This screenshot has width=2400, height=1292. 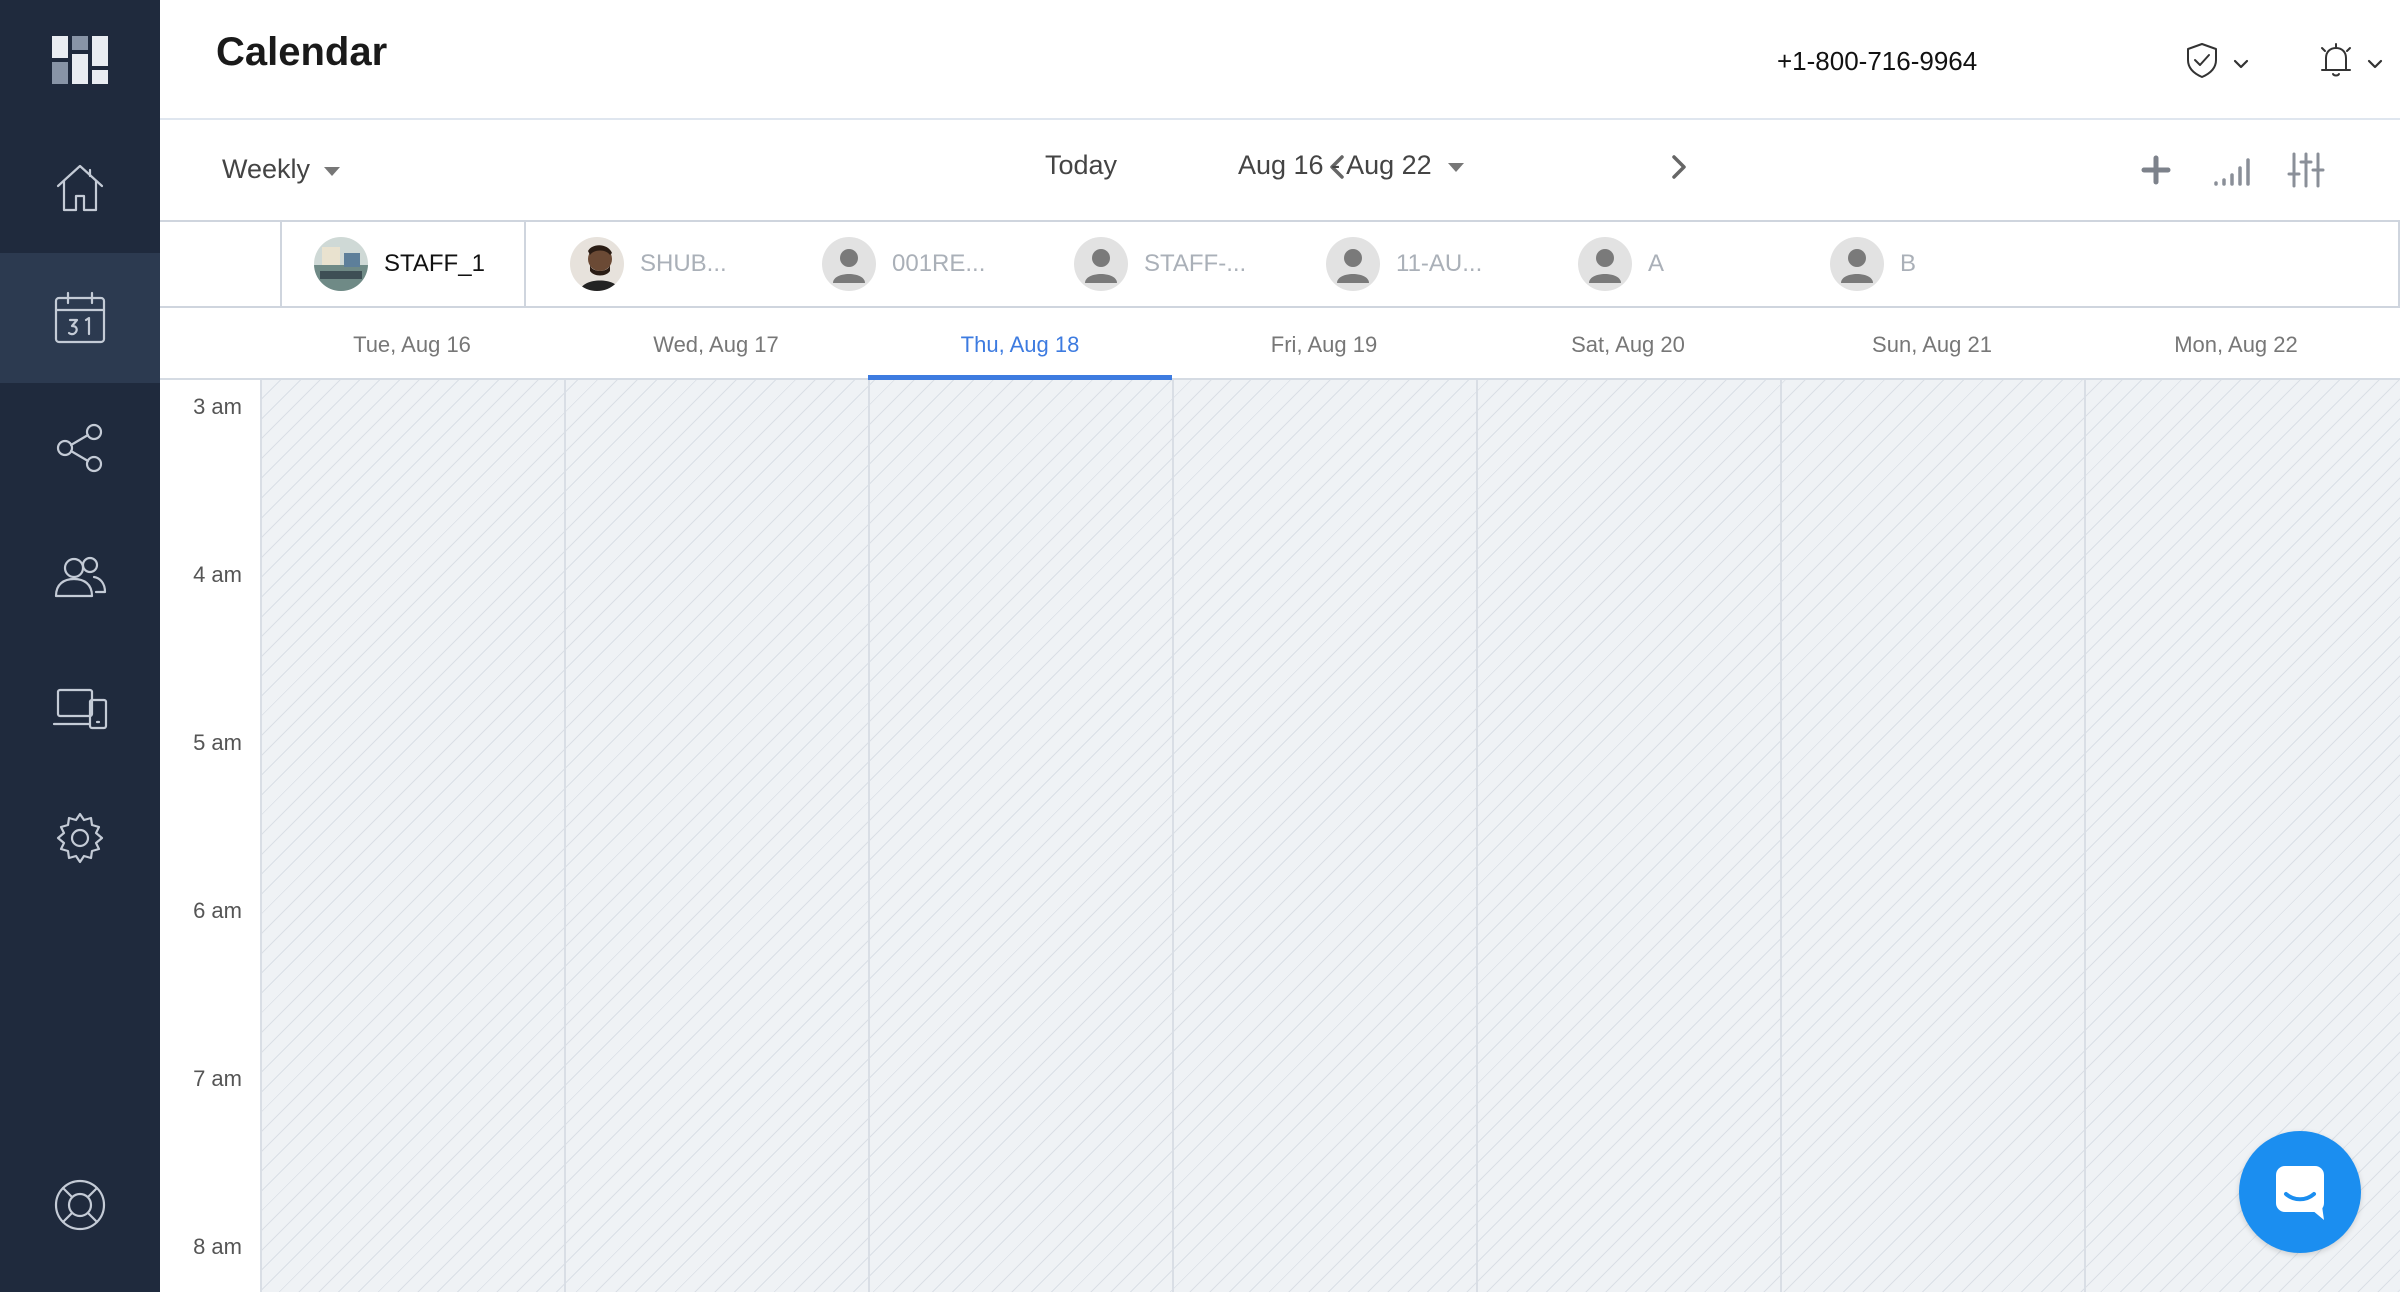 I want to click on security-menu-button, so click(x=2216, y=60).